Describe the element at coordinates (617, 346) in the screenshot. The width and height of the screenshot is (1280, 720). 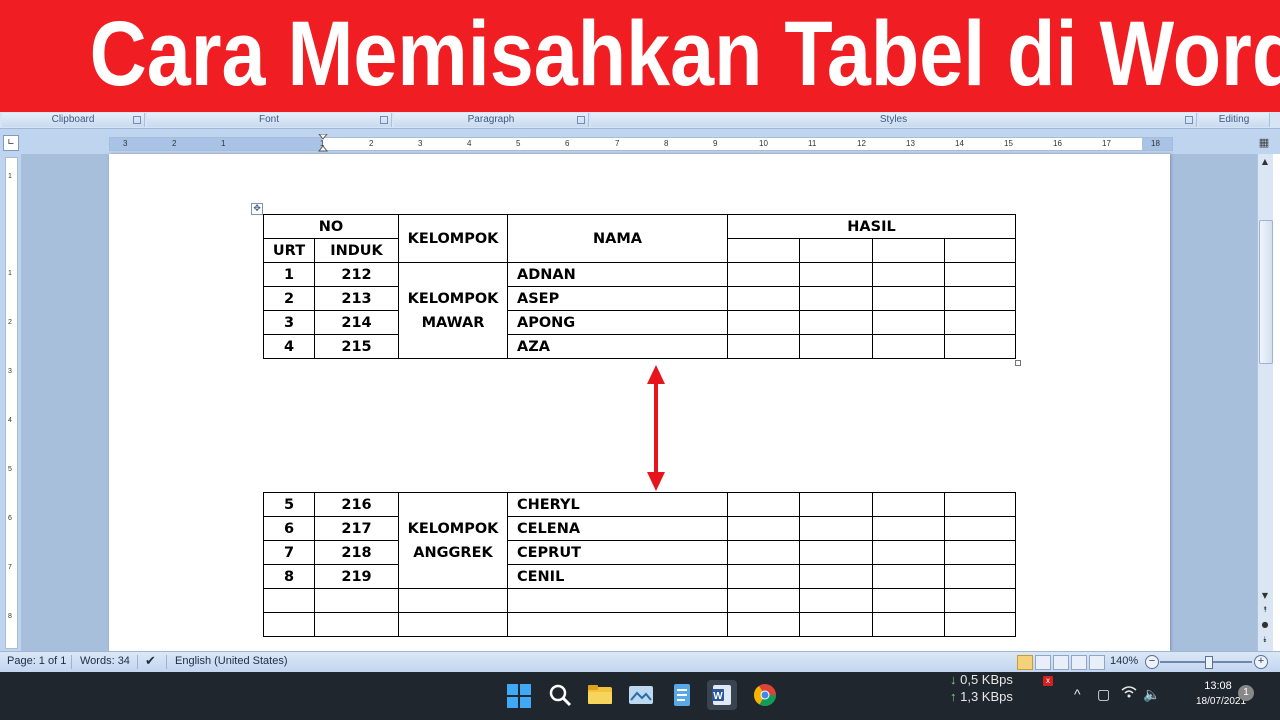
I see `cell-nama: AZA` at that location.